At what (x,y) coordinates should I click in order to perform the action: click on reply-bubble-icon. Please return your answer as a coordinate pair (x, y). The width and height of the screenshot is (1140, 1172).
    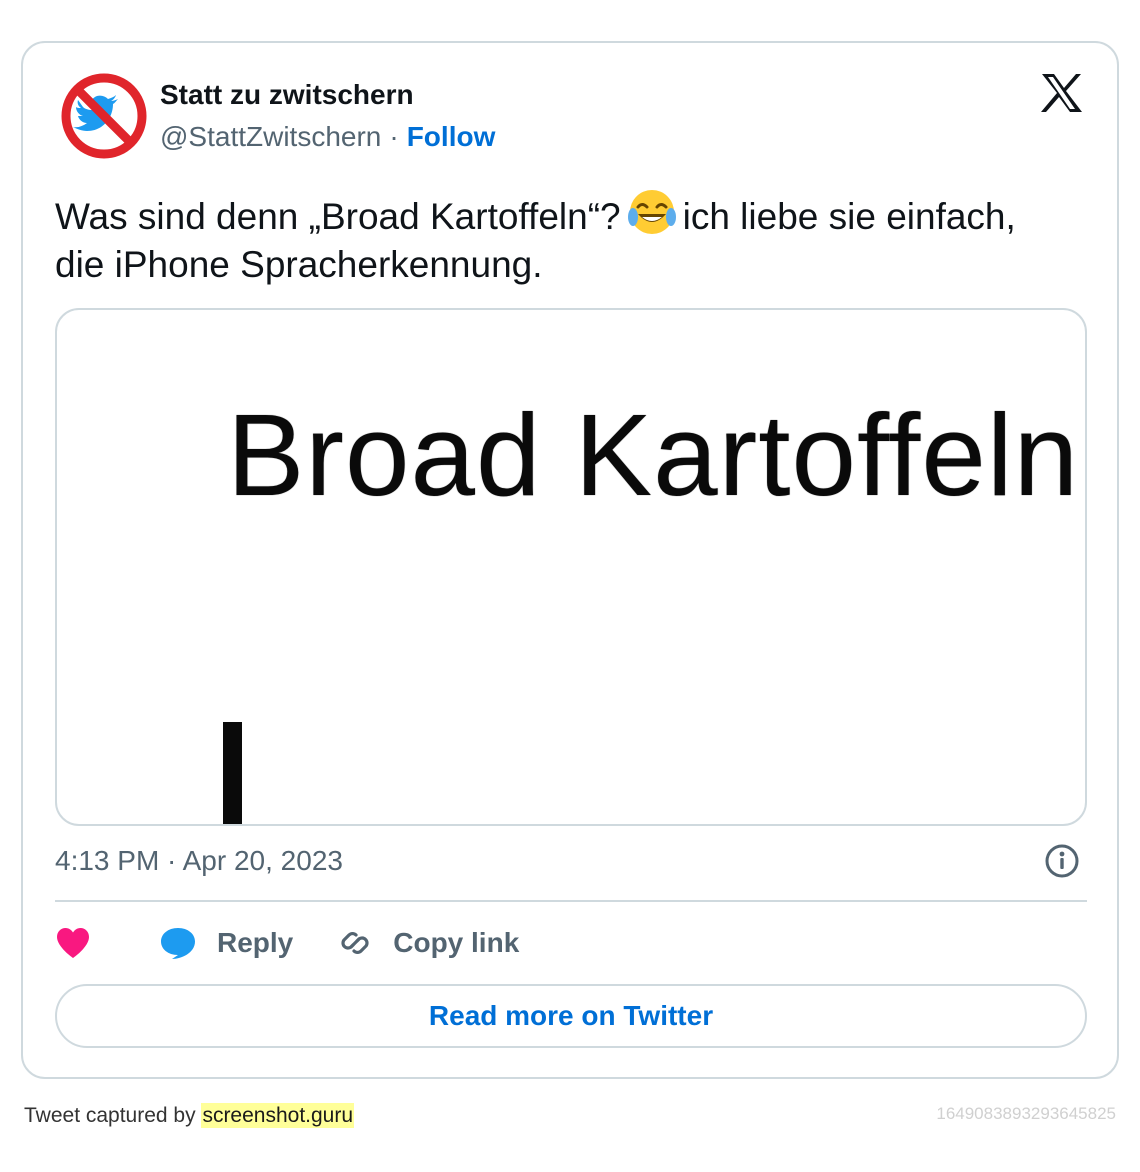
    Looking at the image, I should click on (178, 943).